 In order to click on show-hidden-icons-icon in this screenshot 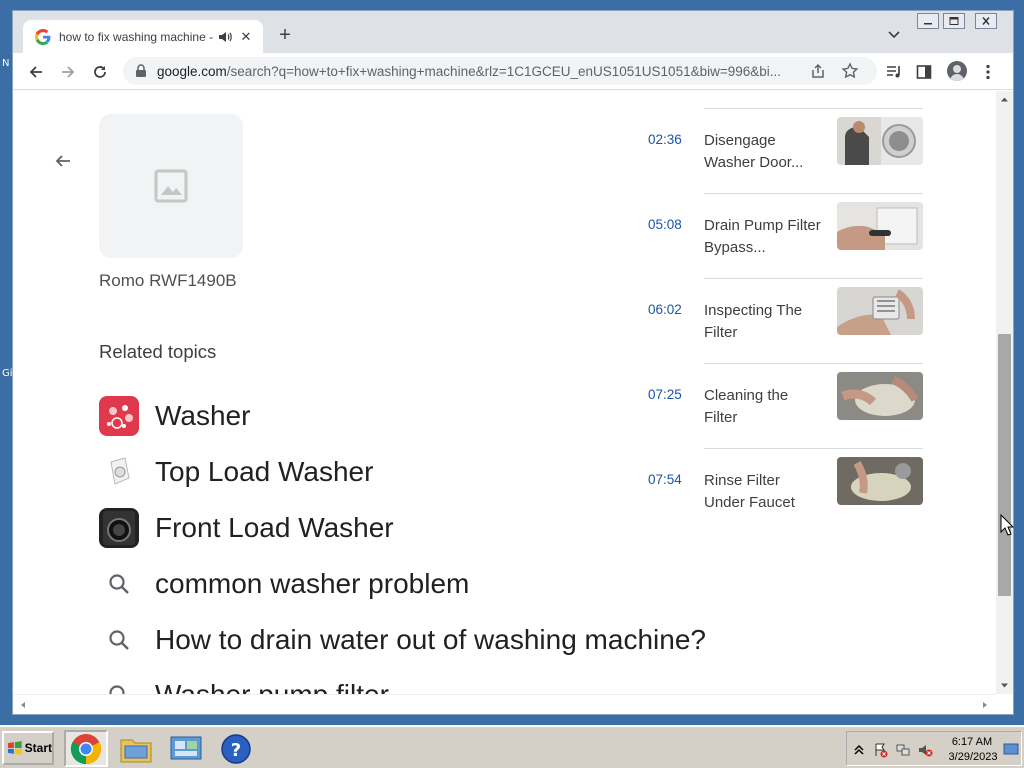, I will do `click(859, 750)`.